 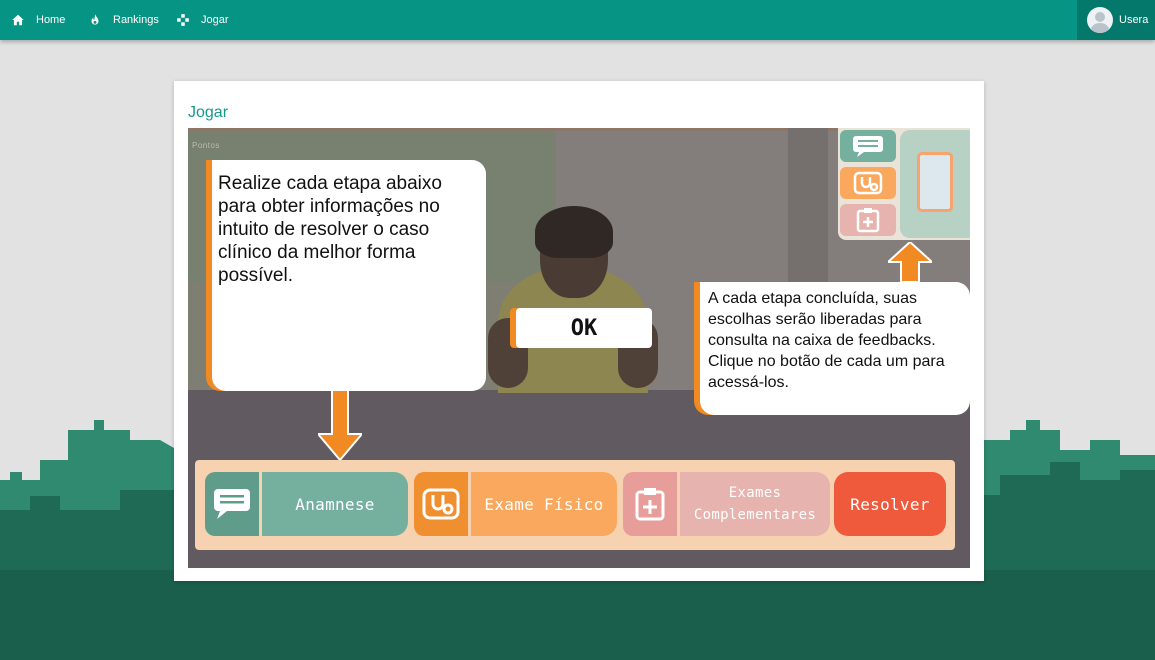 I want to click on resolver-label: Resolver, so click(x=890, y=504).